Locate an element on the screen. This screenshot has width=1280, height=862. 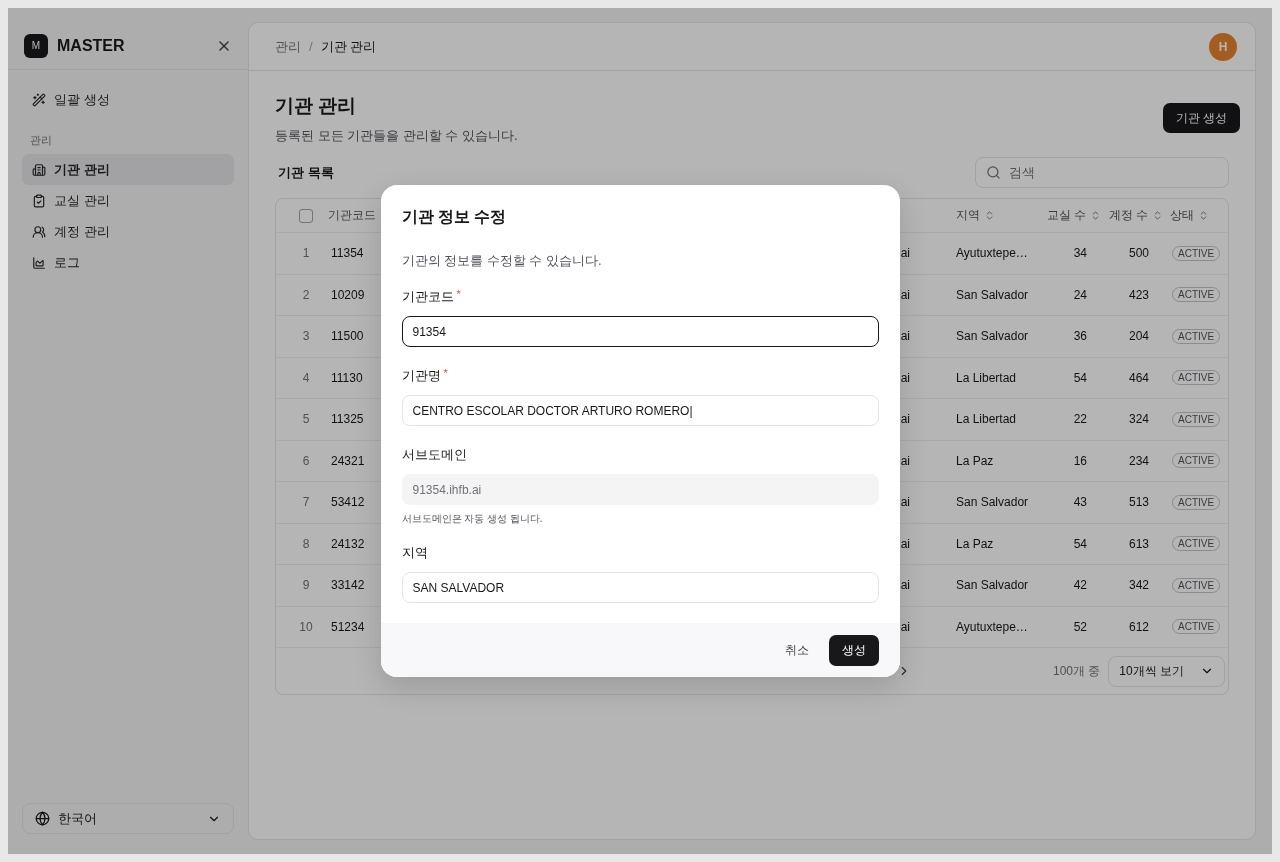
row-number: 2 is located at coordinates (306, 294).